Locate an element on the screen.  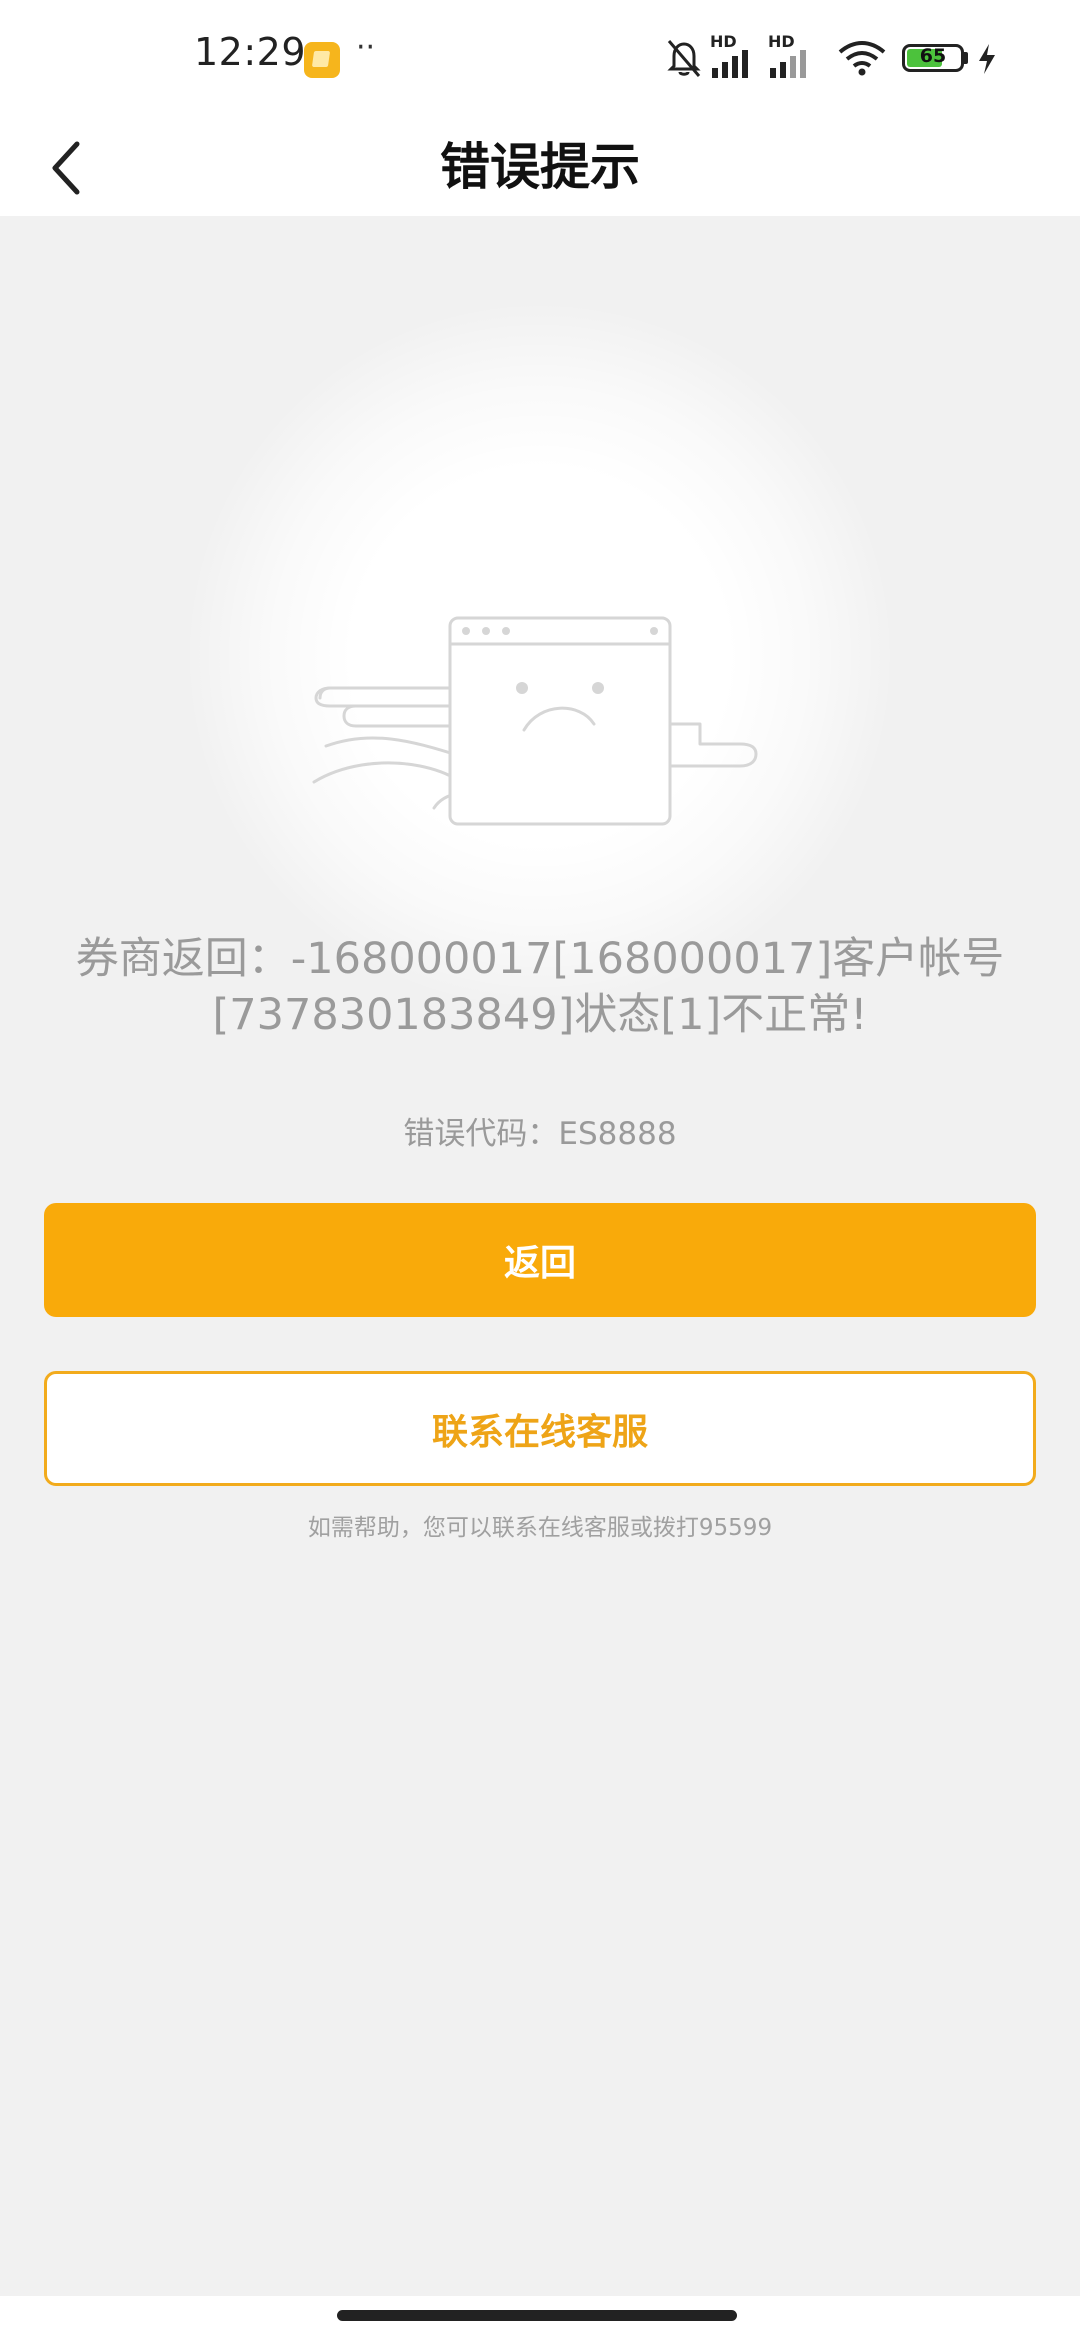
gesture-bar is located at coordinates (540, 2318).